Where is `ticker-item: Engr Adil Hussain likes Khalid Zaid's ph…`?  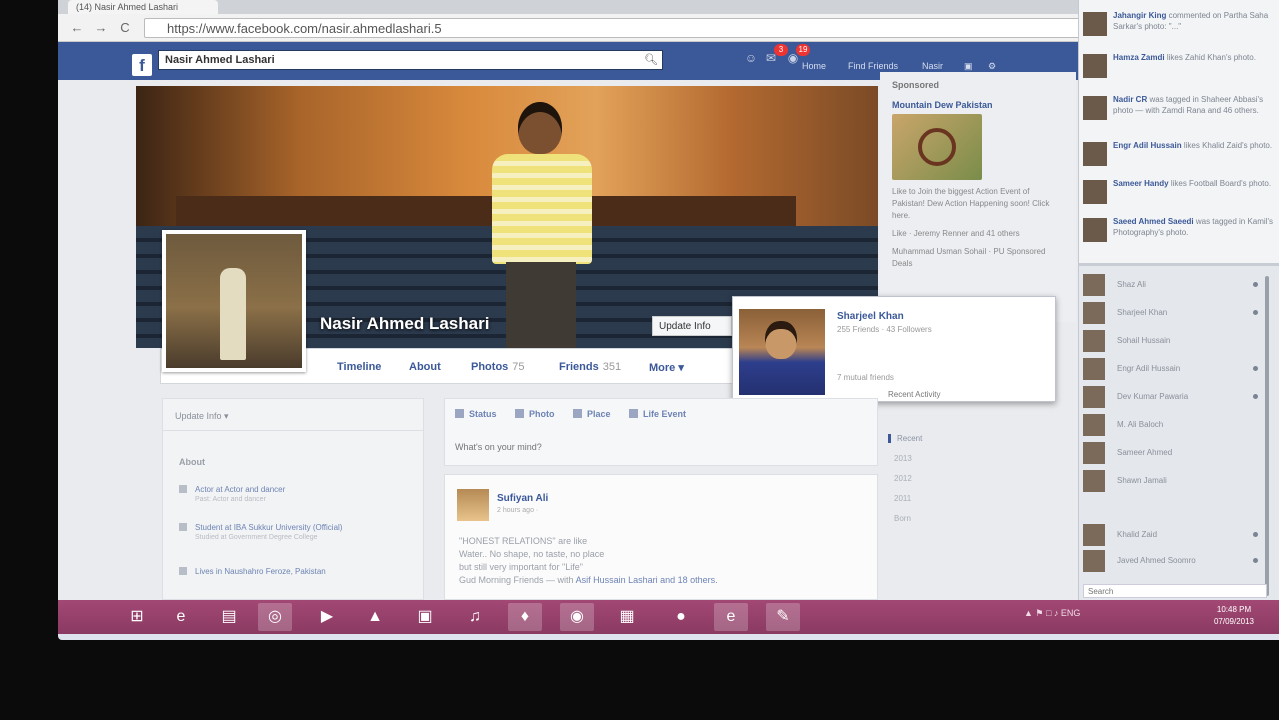
ticker-item: Engr Adil Hussain likes Khalid Zaid's ph… is located at coordinates (1181, 157).